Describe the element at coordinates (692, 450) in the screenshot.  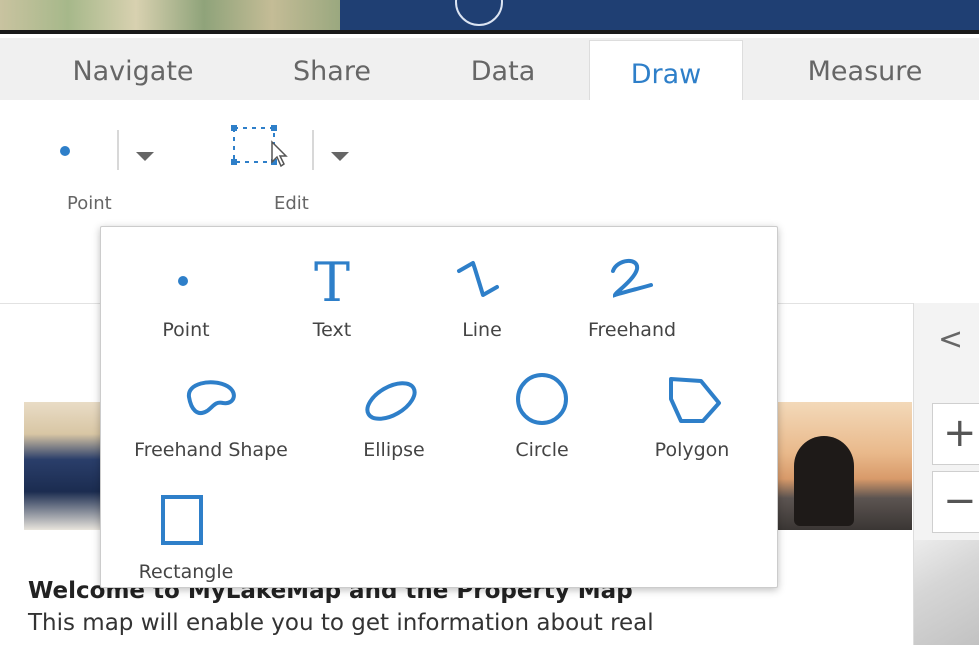
I see `menu-item-label: Polygon` at that location.